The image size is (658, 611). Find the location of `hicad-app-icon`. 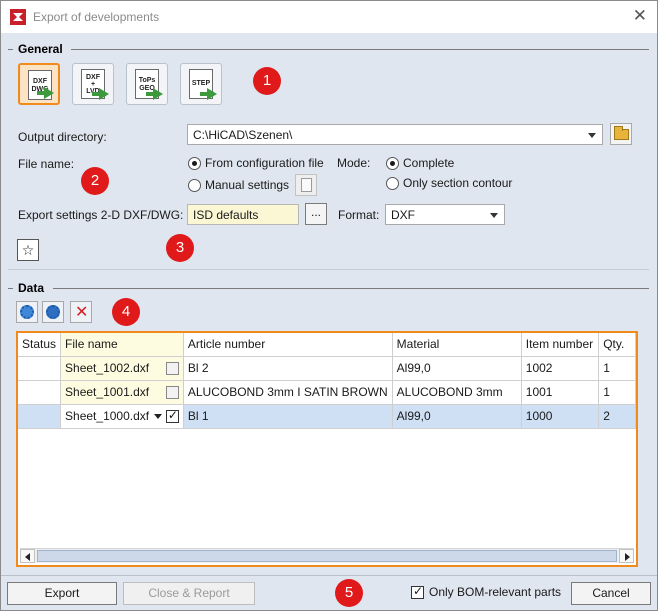

hicad-app-icon is located at coordinates (18, 17).